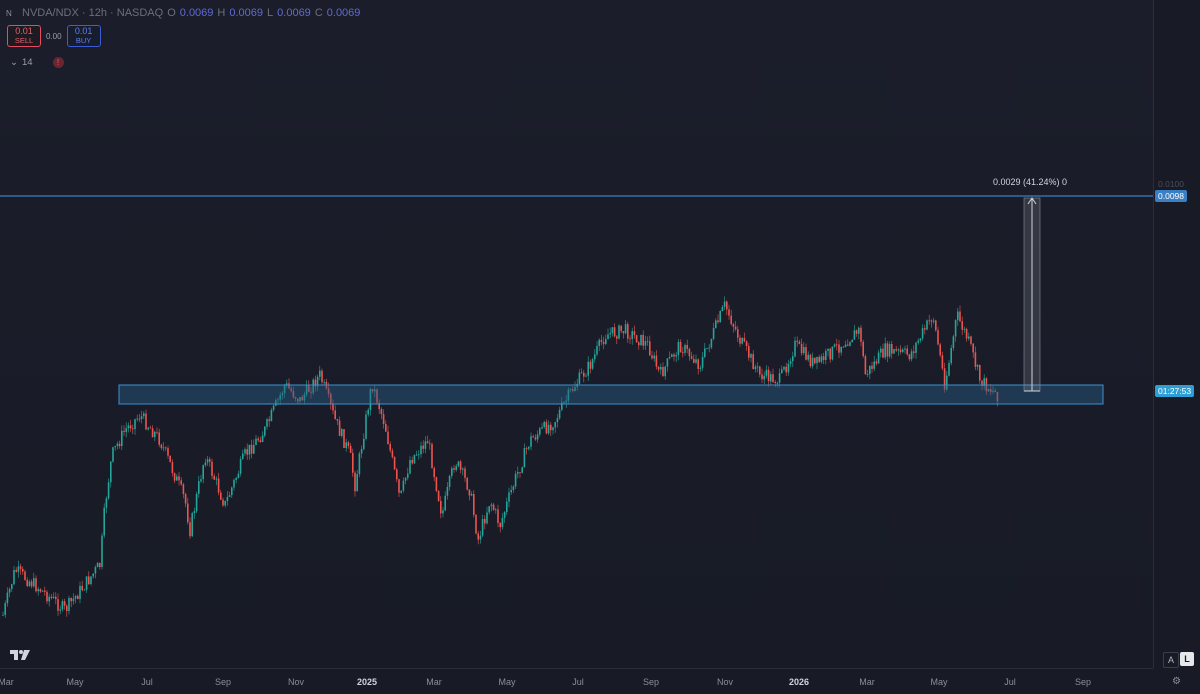 The image size is (1200, 694). Describe the element at coordinates (21, 655) in the screenshot. I see `tradingview-logo-icon` at that location.